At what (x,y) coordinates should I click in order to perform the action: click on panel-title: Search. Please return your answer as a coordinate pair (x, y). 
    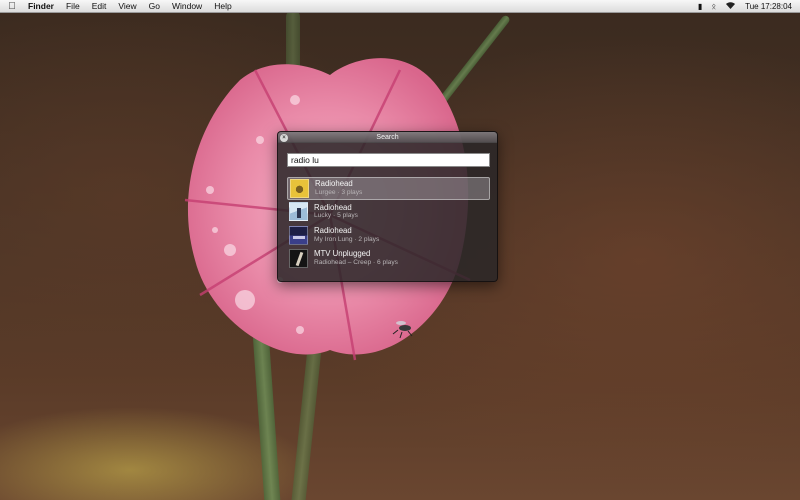
    Looking at the image, I should click on (387, 137).